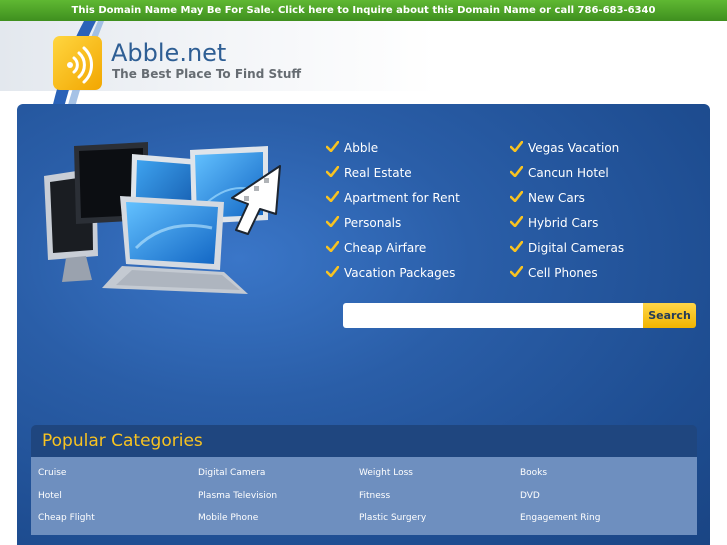 The height and width of the screenshot is (545, 727). What do you see at coordinates (595, 518) in the screenshot?
I see `category-link-engagement-ring: Engagement Ring` at bounding box center [595, 518].